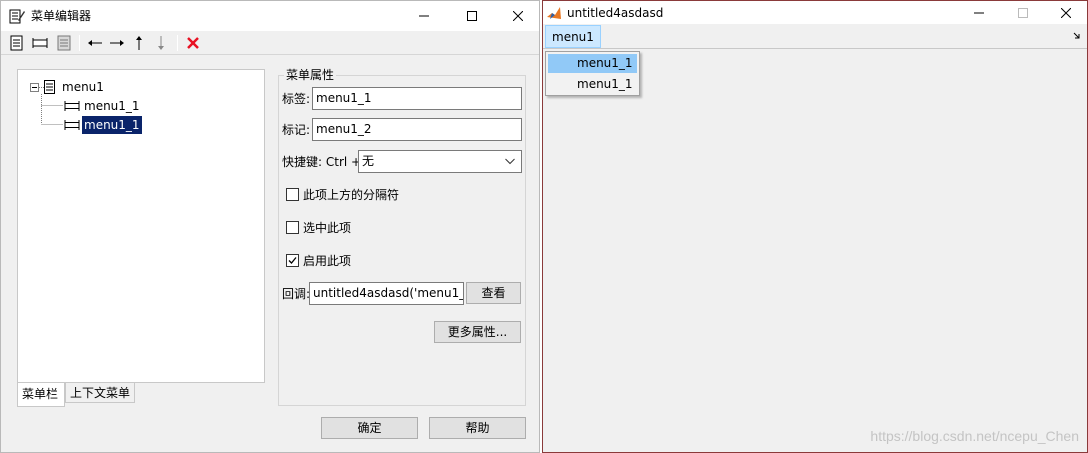  I want to click on callback-input: untitled4asdasd('menu1_2, so click(386, 293).